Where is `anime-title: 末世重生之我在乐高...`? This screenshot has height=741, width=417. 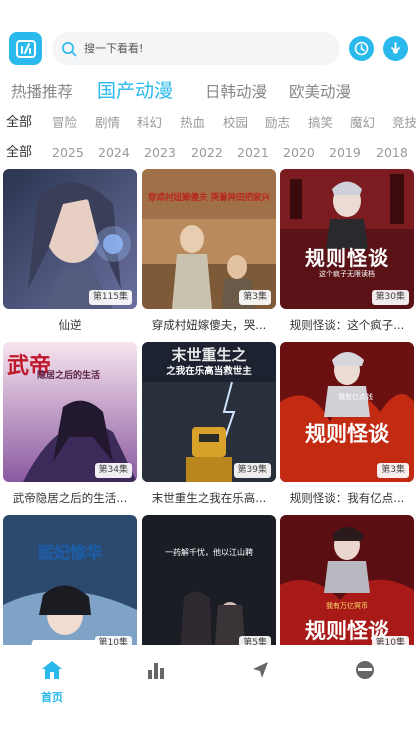
anime-title: 末世重生之我在乐高... is located at coordinates (209, 498).